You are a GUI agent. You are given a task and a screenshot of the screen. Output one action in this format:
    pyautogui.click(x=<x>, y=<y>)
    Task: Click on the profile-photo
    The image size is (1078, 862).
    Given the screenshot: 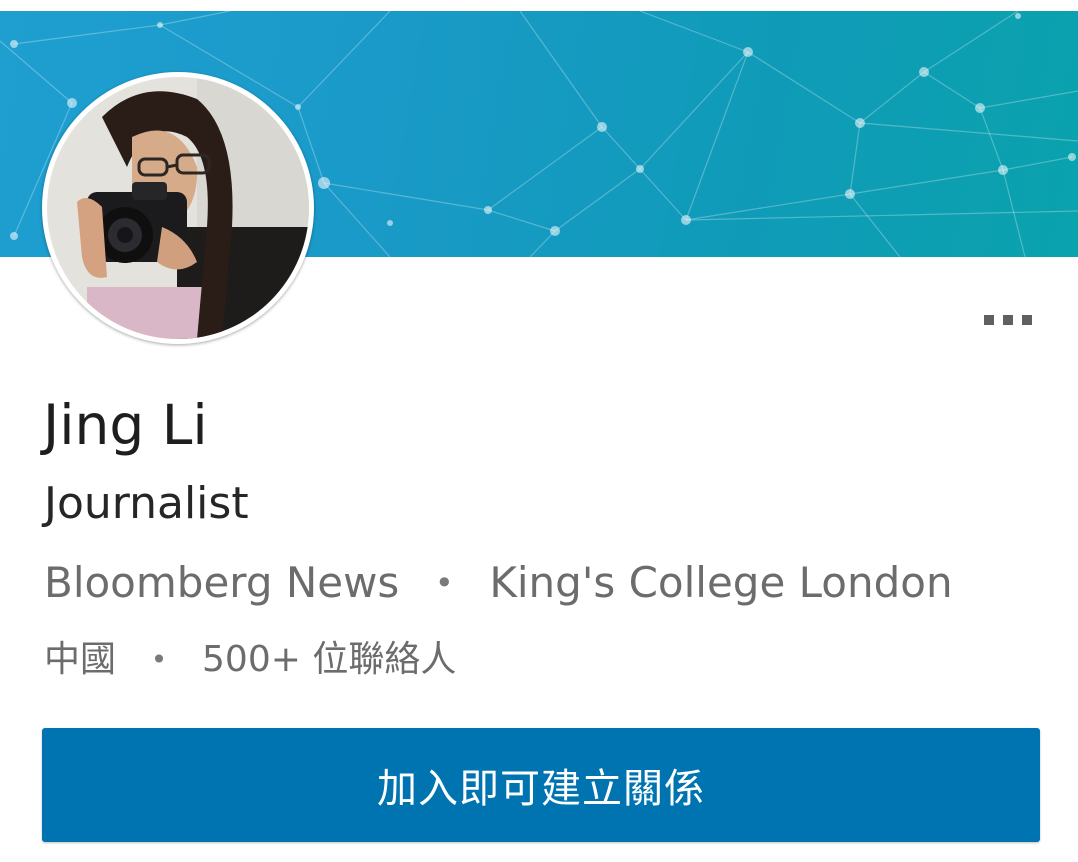 What is the action you would take?
    pyautogui.click(x=178, y=208)
    